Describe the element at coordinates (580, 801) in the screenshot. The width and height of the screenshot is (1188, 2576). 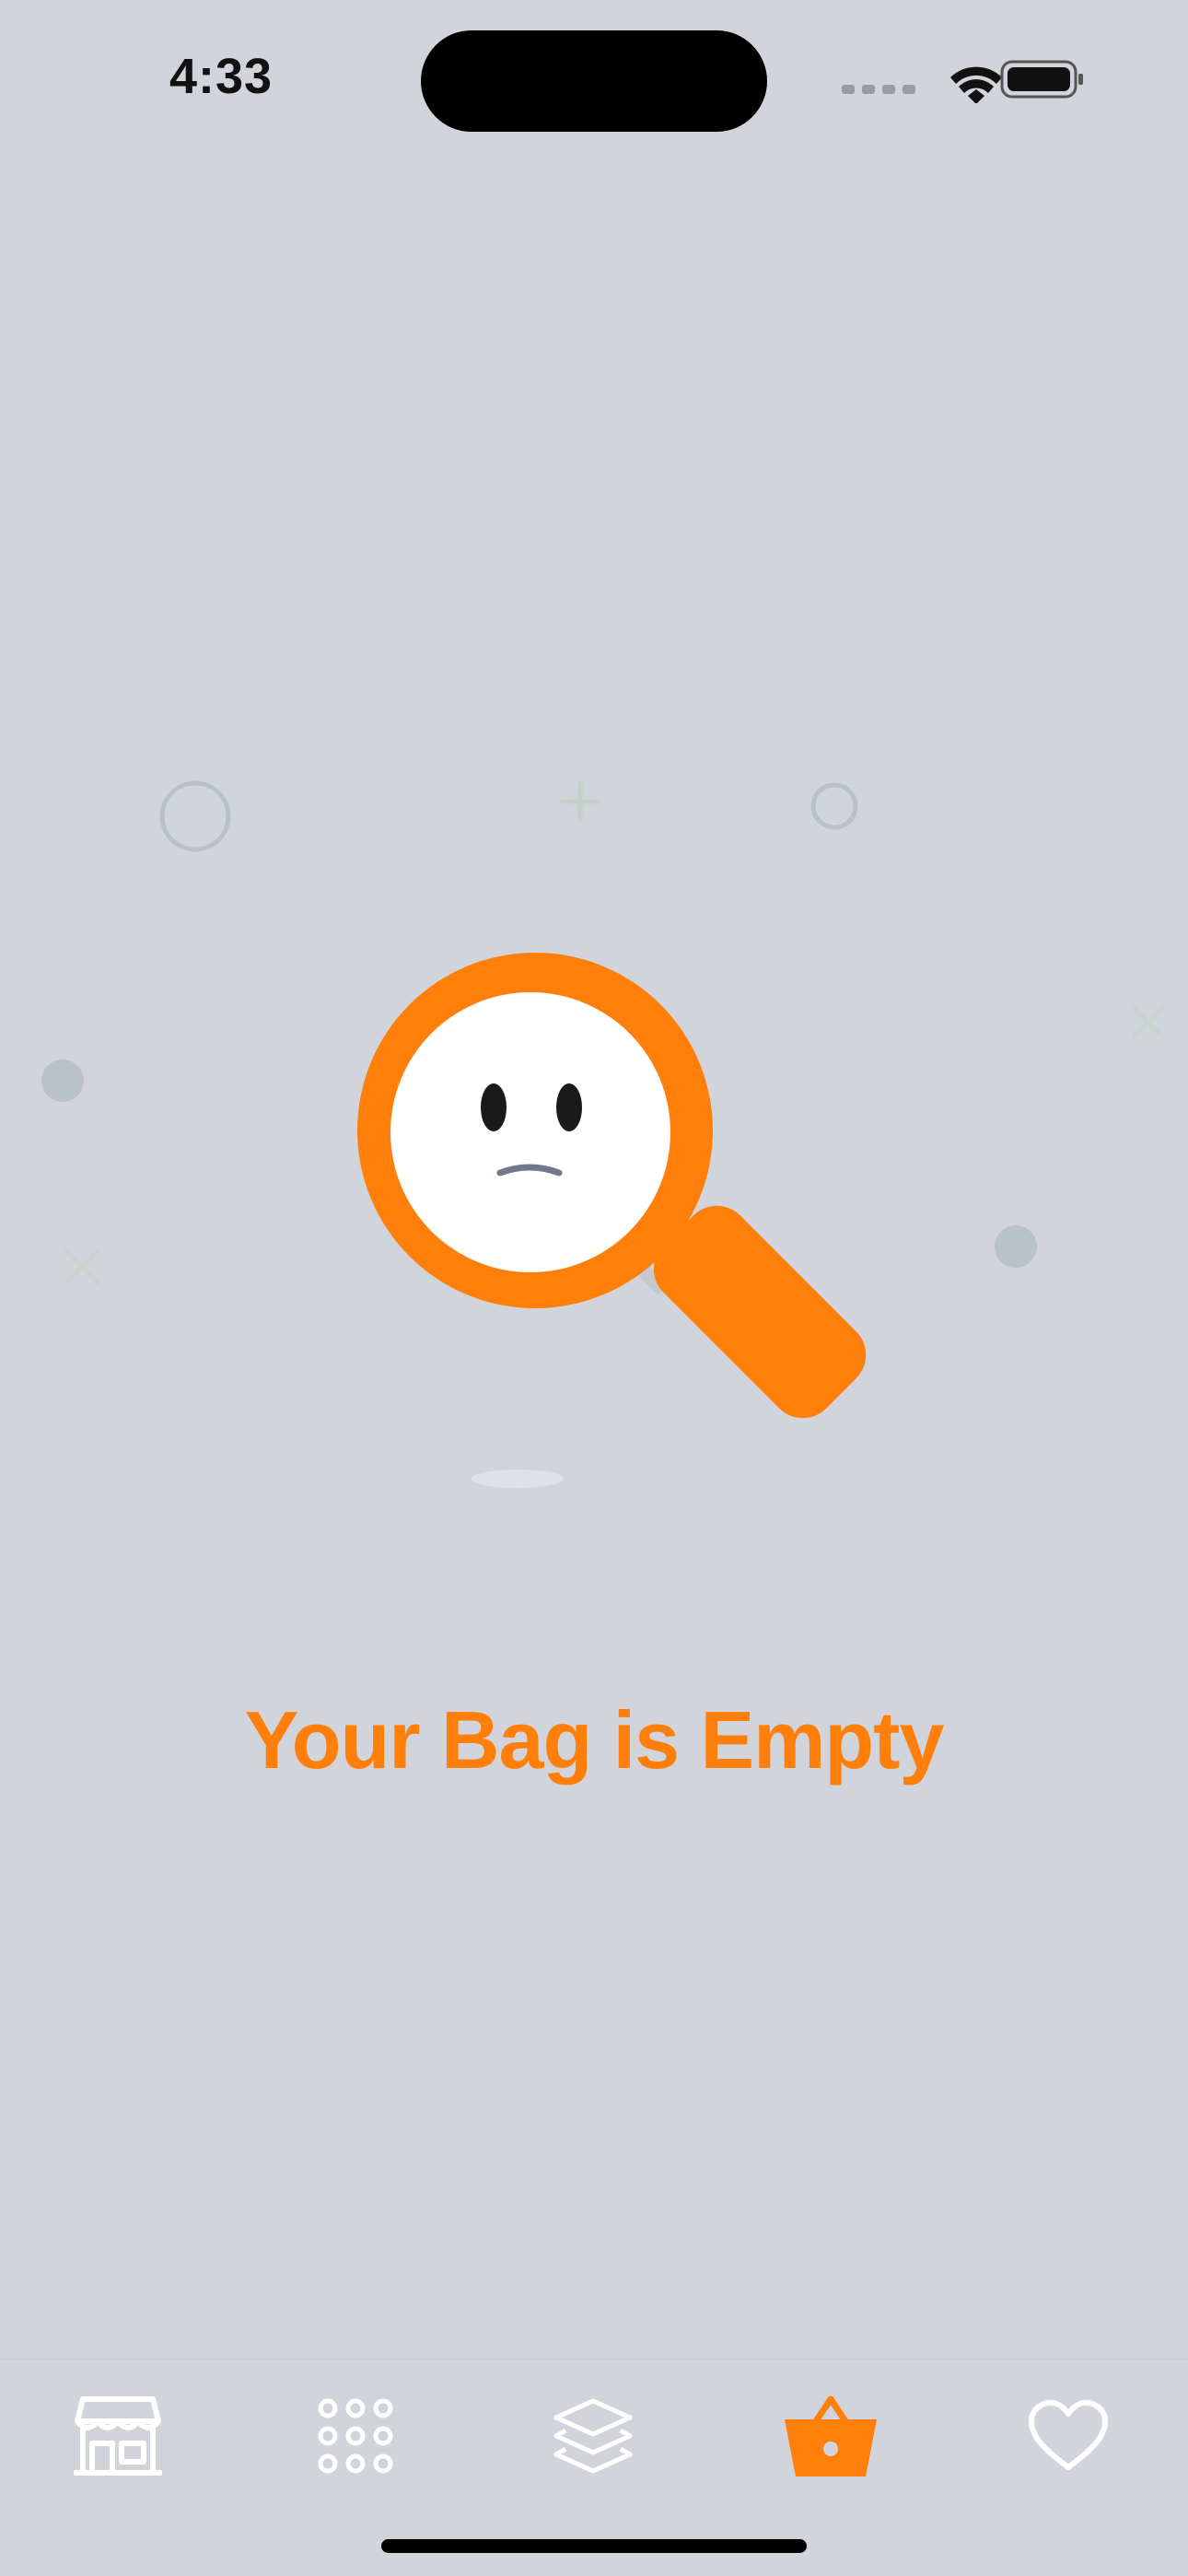
I see `decor-plus-icon` at that location.